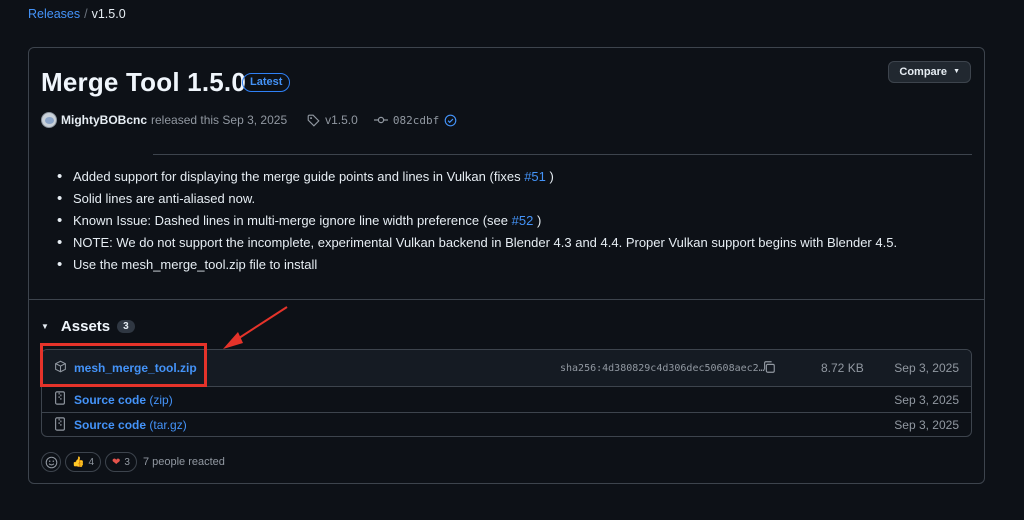 The height and width of the screenshot is (520, 1024). I want to click on header-divider, so click(562, 154).